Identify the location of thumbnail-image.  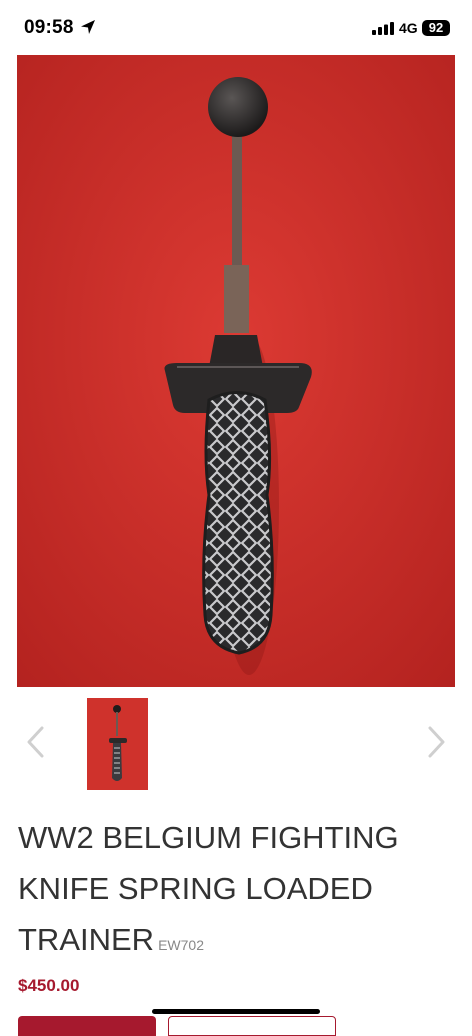
(117, 744).